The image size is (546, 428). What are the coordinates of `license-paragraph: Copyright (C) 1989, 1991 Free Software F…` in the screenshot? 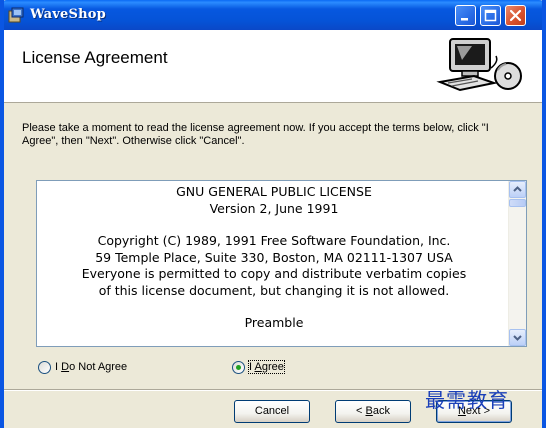 It's located at (274, 266).